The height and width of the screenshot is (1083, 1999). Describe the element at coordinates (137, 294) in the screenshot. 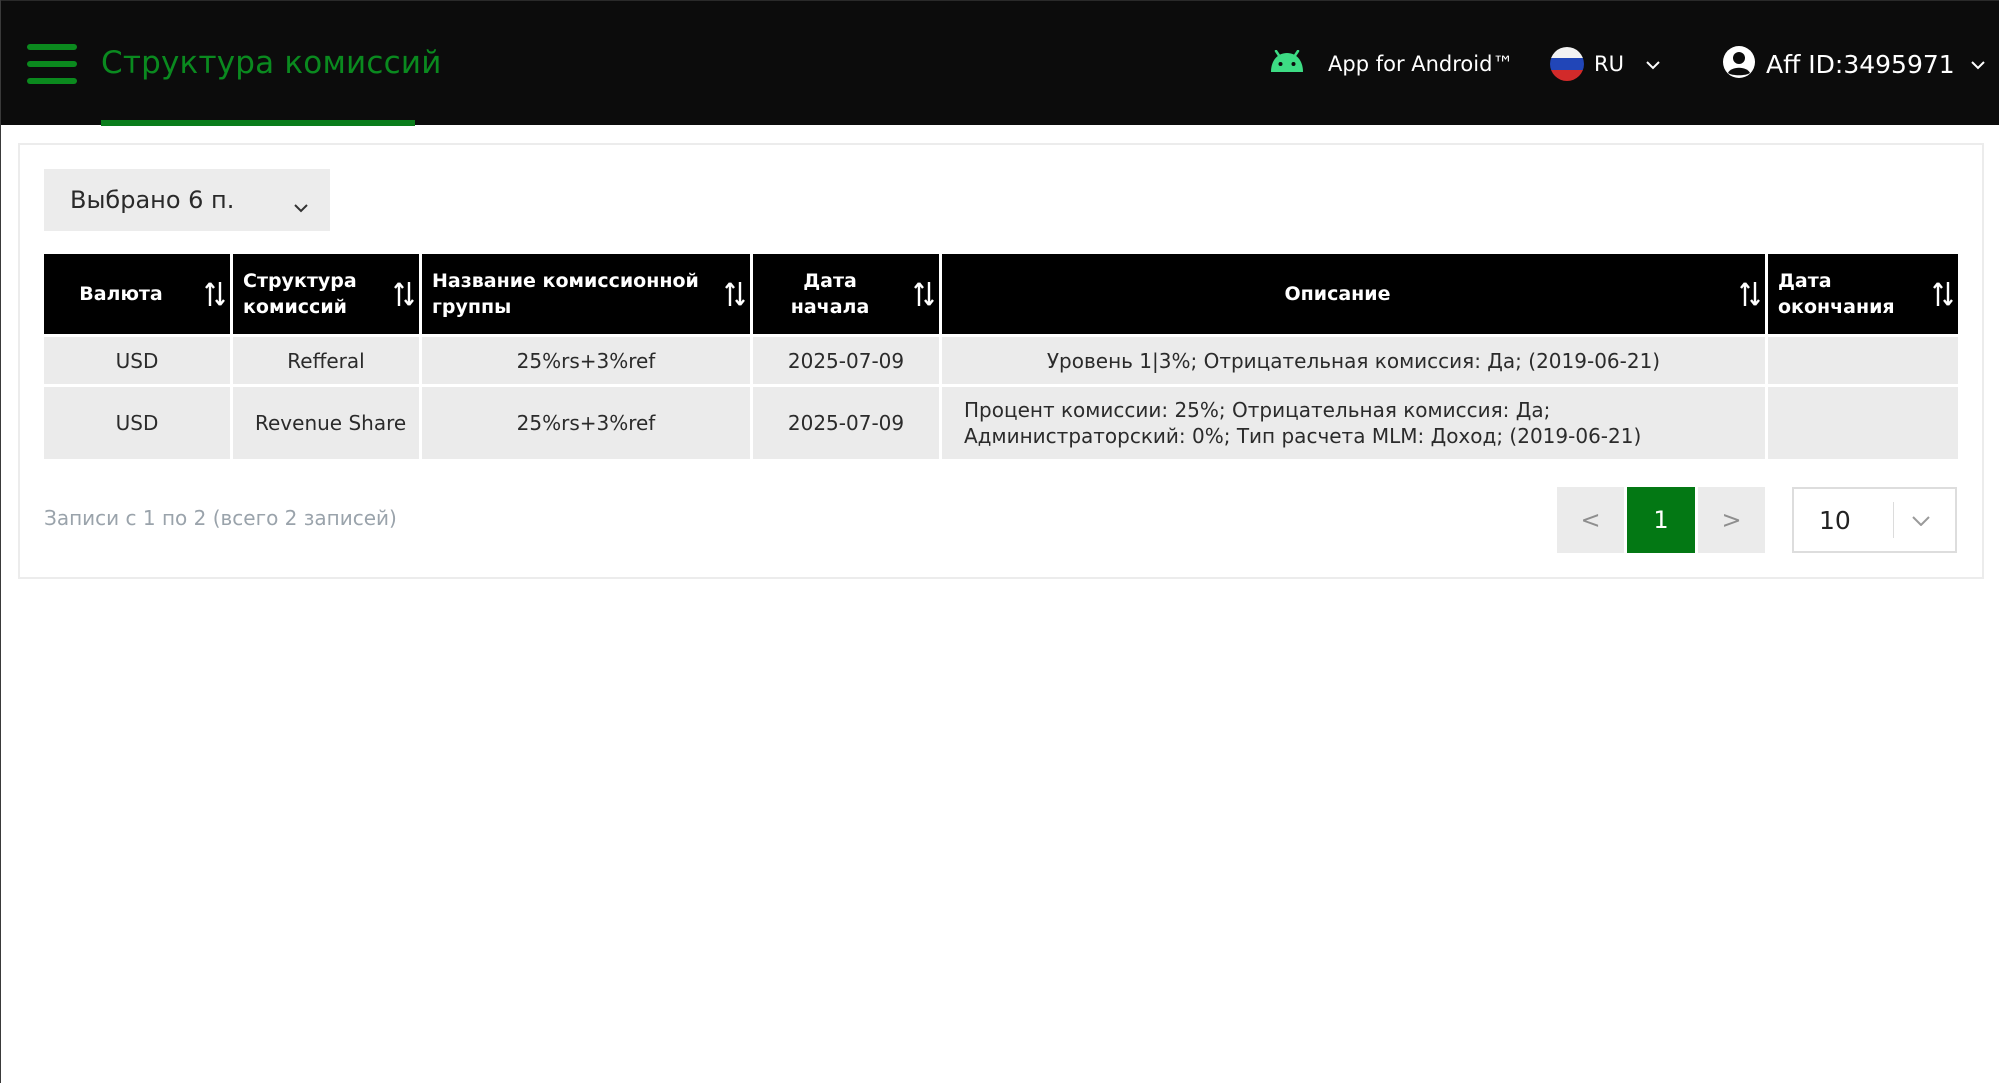

I see `column-header-currency: Валюта` at that location.